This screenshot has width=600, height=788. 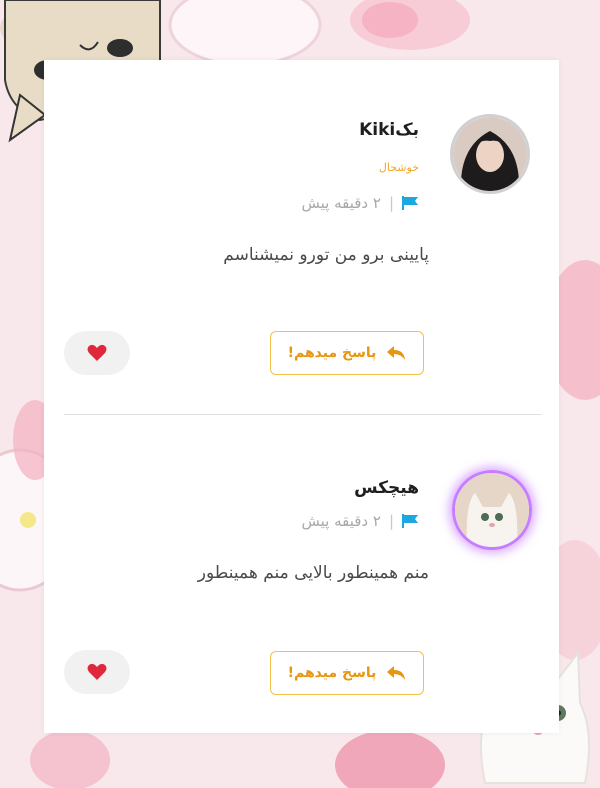 What do you see at coordinates (389, 130) in the screenshot?
I see `username: بکKiki` at bounding box center [389, 130].